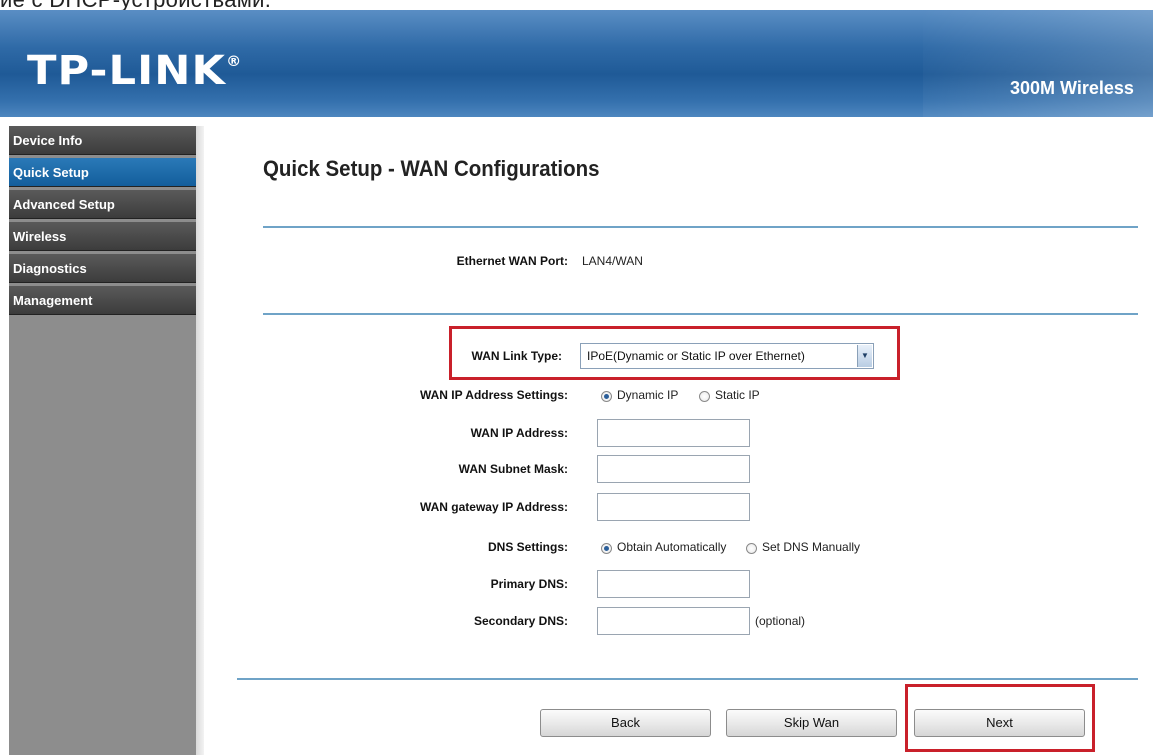  I want to click on wan-ip-address-label: WAN IP Address:, so click(519, 433).